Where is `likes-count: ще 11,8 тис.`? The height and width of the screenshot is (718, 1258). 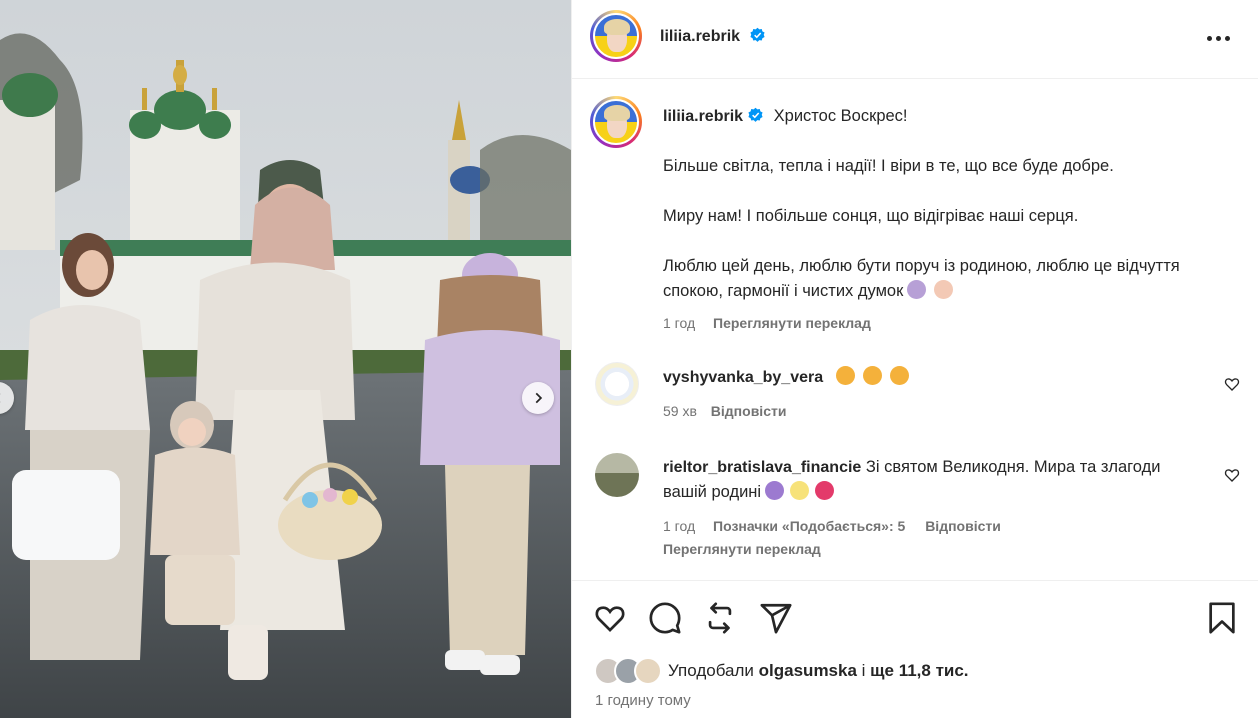
likes-count: ще 11,8 тис. is located at coordinates (919, 670).